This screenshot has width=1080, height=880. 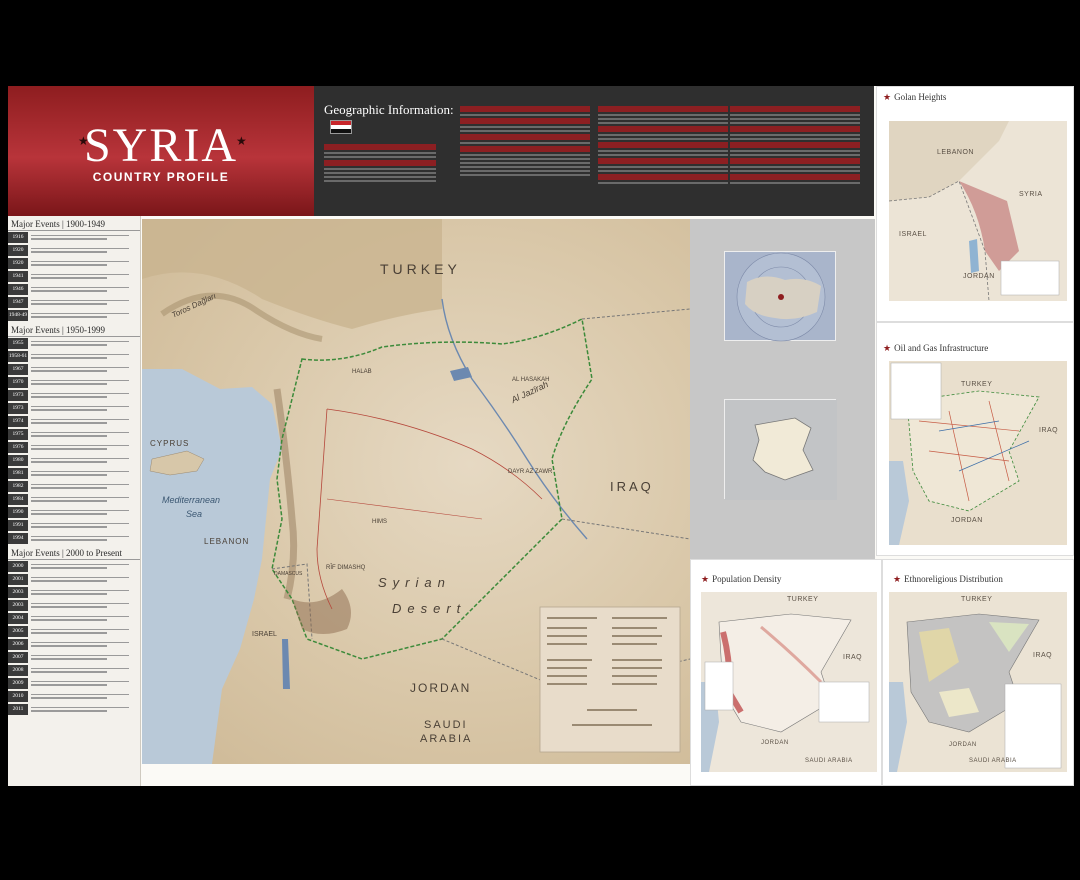 I want to click on label-desert-2: Desert, so click(x=429, y=608).